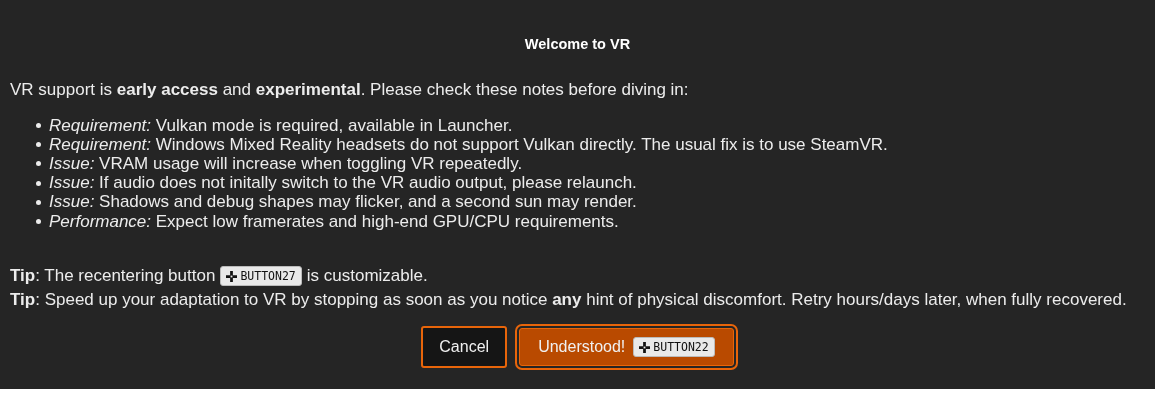 This screenshot has width=1155, height=419. What do you see at coordinates (343, 202) in the screenshot?
I see `note-text: Issue: Shadows and debug shapes may flicker, and a second sun may render.` at bounding box center [343, 202].